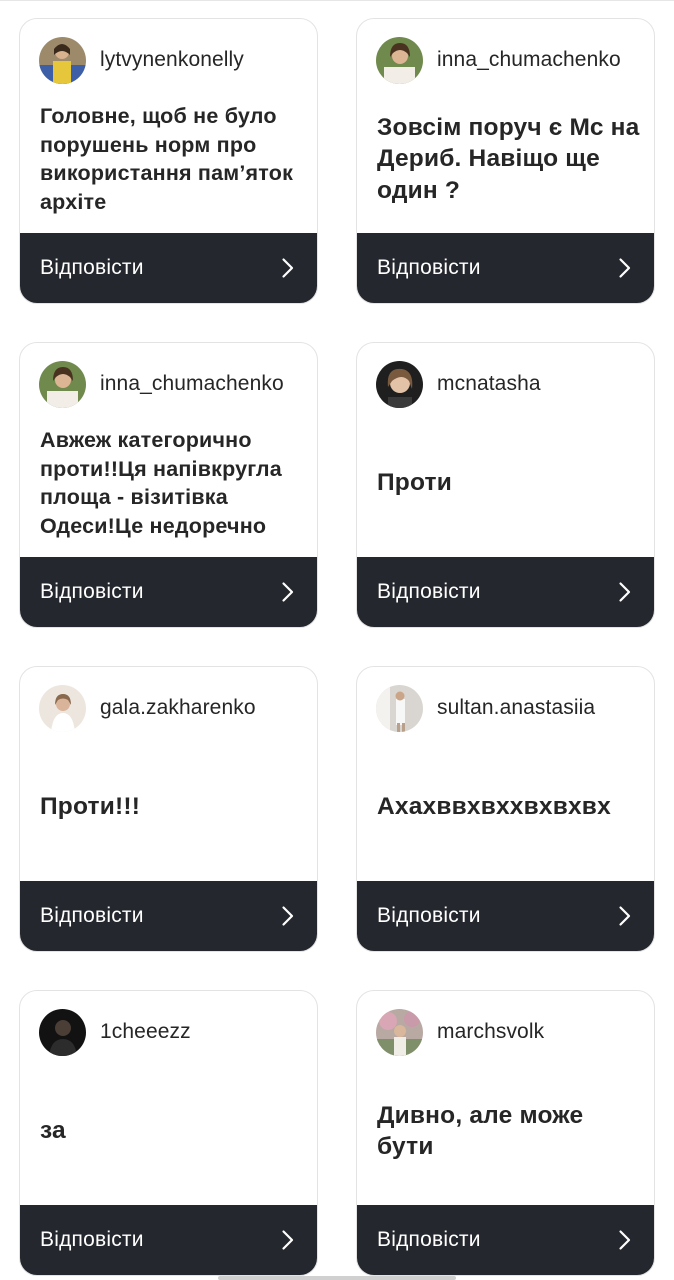 The height and width of the screenshot is (1280, 674). Describe the element at coordinates (414, 483) in the screenshot. I see `question-label: Проти` at that location.